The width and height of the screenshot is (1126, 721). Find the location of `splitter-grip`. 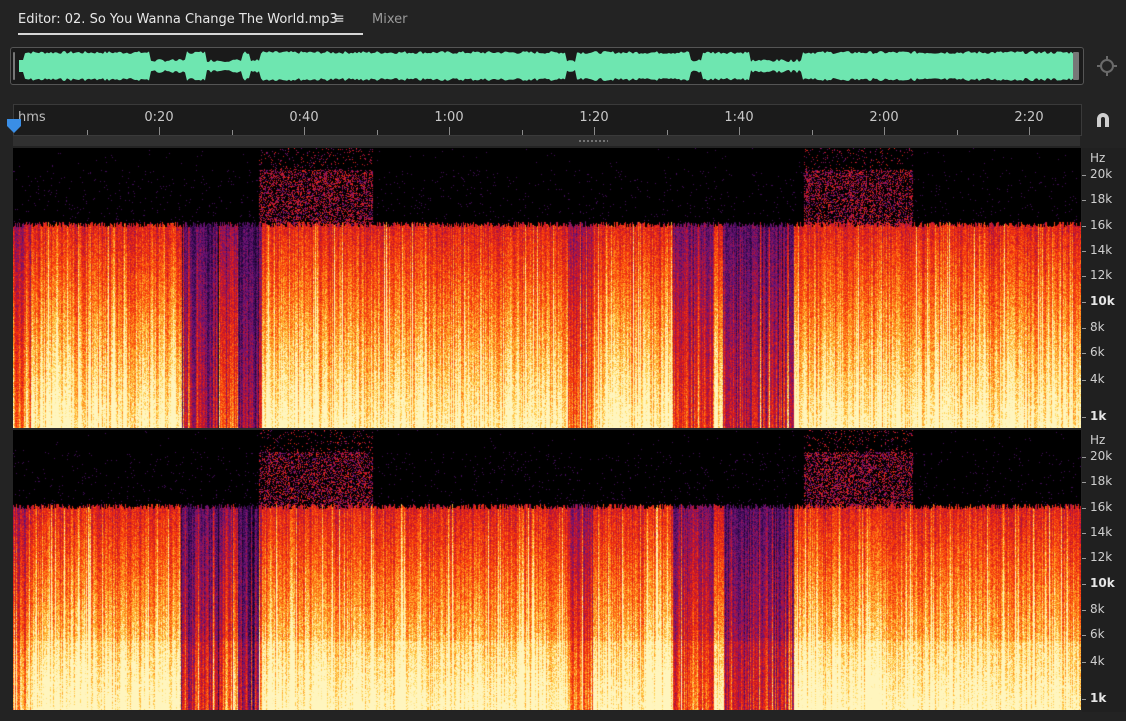

splitter-grip is located at coordinates (593, 141).